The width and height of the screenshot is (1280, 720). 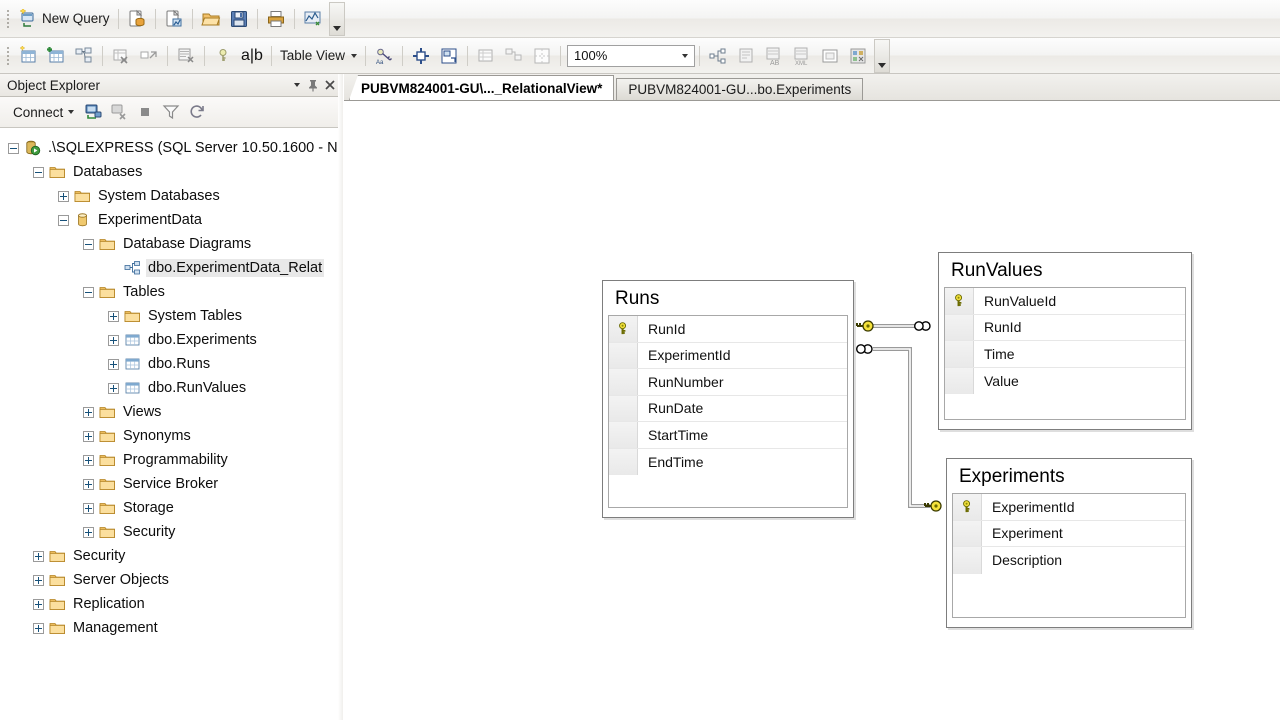 What do you see at coordinates (171, 484) in the screenshot?
I see `tree-node: Service Broker` at bounding box center [171, 484].